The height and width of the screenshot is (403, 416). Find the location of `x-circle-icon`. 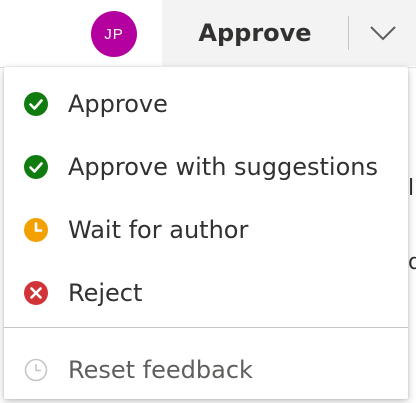

x-circle-icon is located at coordinates (36, 293).